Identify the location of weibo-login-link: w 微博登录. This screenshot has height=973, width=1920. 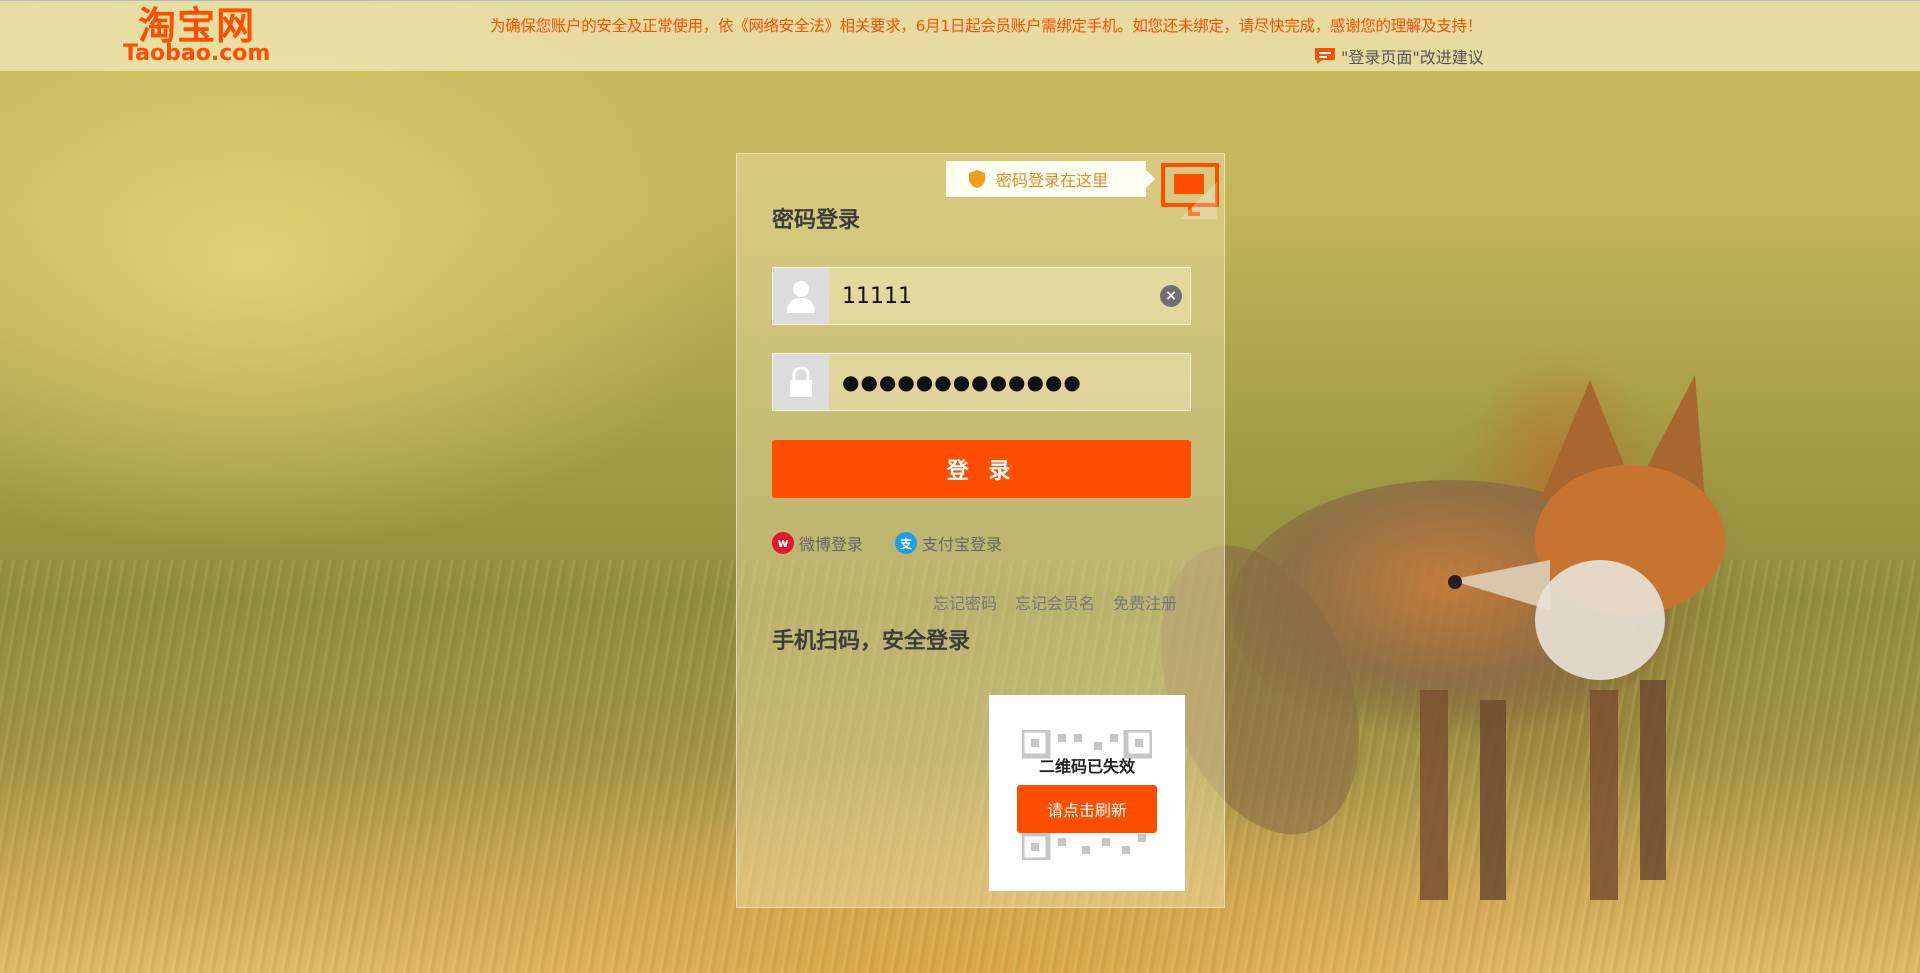
(817, 543).